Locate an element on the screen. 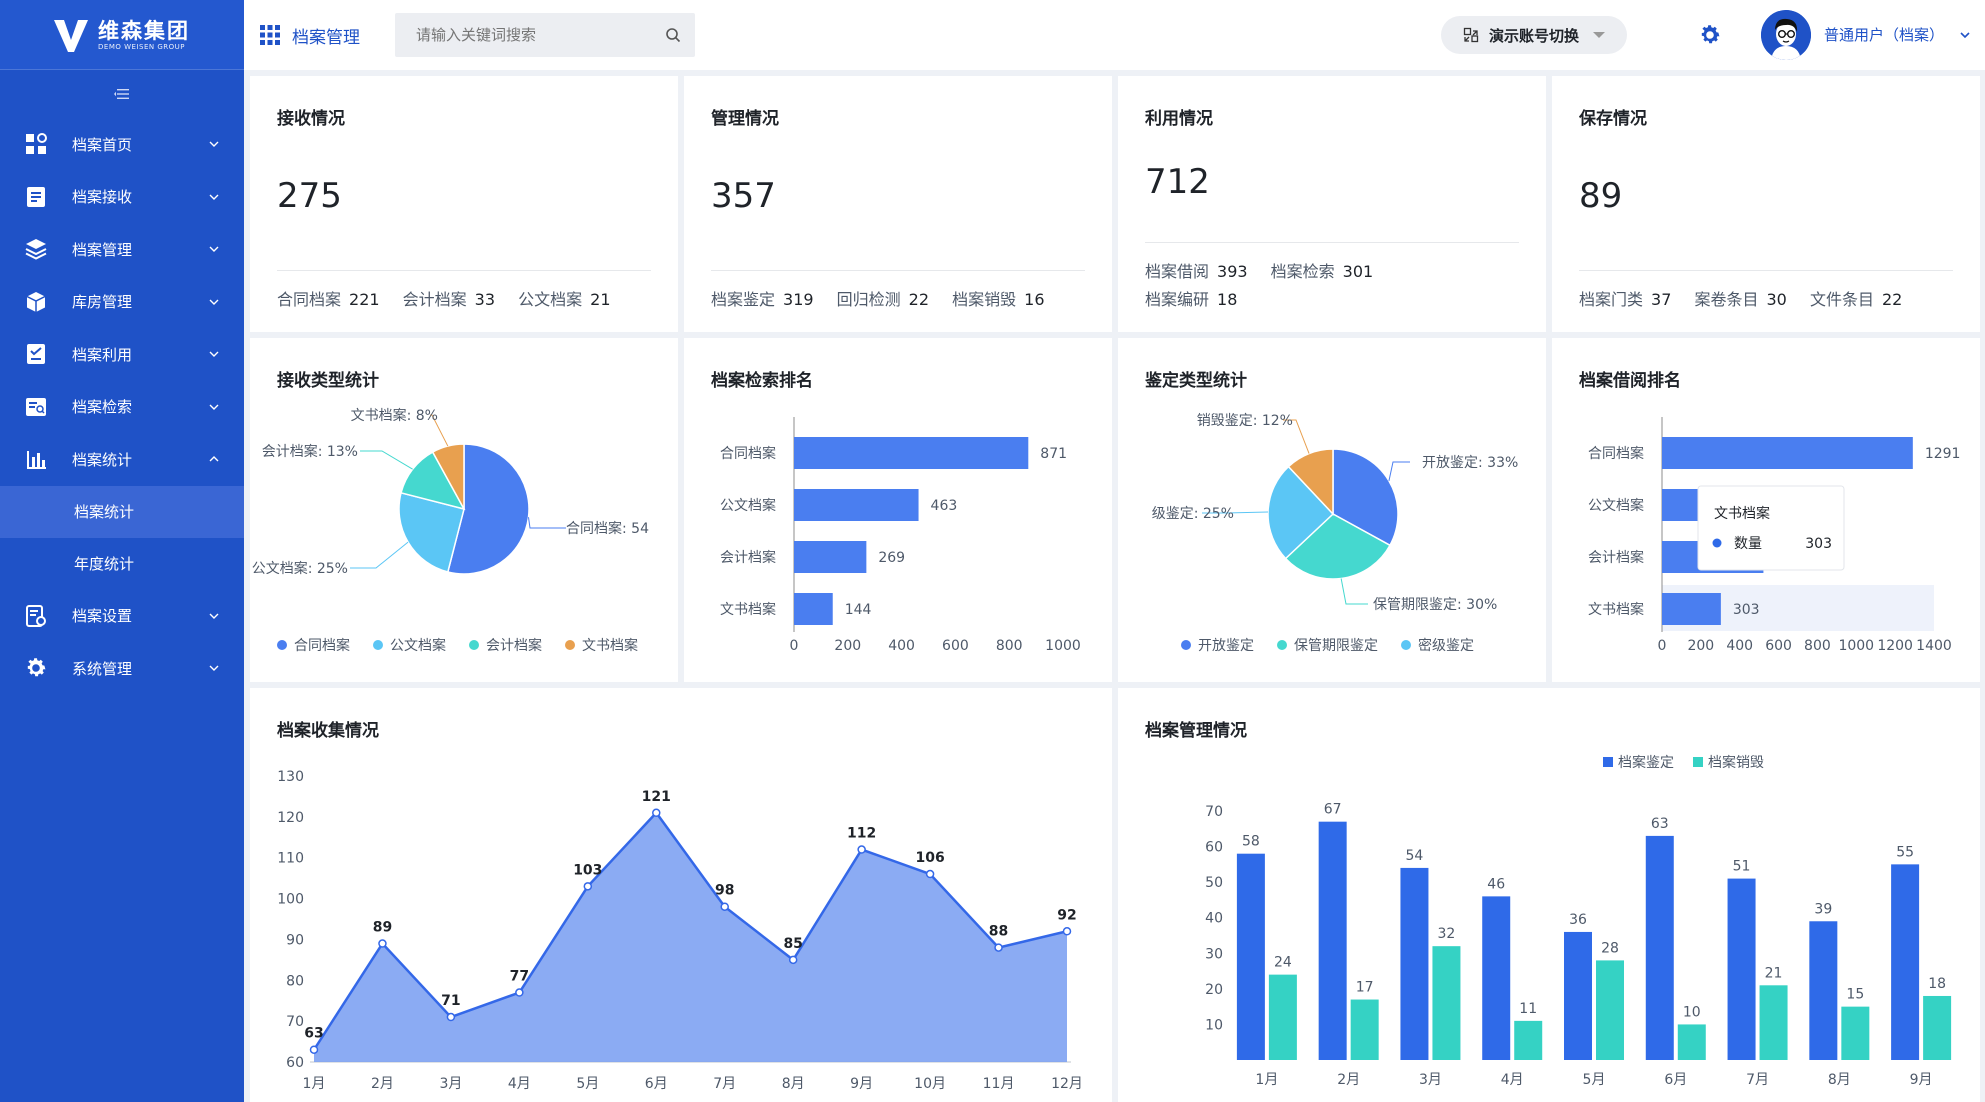 This screenshot has height=1102, width=1985. account-switch-label: 演示账号切换 is located at coordinates (1534, 35).